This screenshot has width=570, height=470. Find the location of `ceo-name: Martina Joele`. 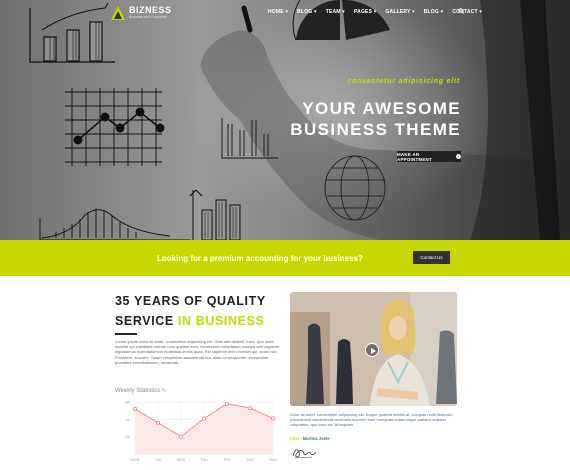

ceo-name: Martina Joele is located at coordinates (316, 438).